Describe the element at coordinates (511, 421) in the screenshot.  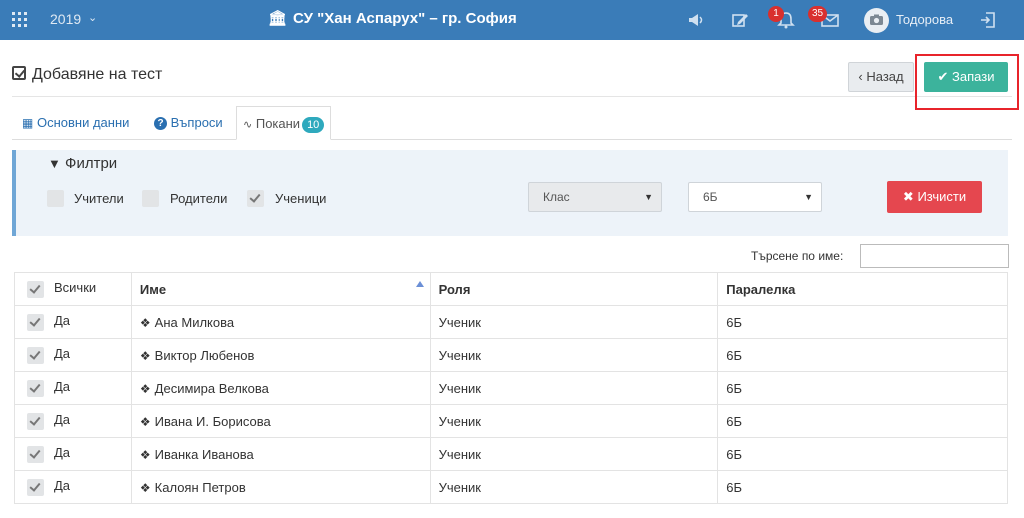
I see `table-row: Да ❖ Ивана И. Борисова Ученик 6Б` at that location.